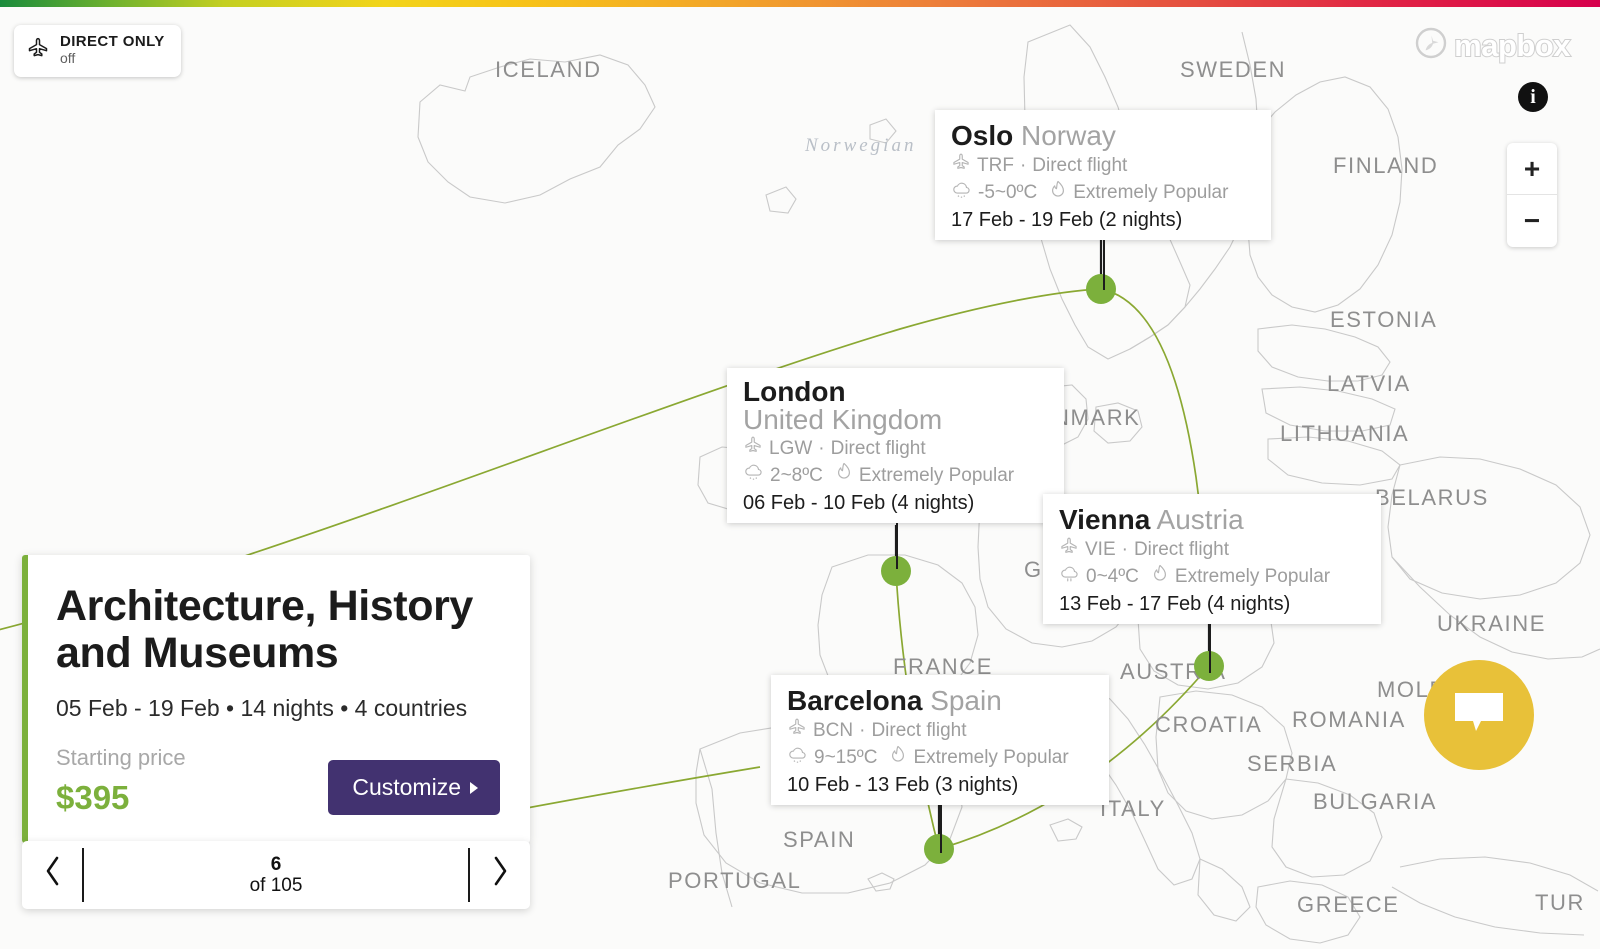 The width and height of the screenshot is (1600, 949). What do you see at coordinates (855, 700) in the screenshot?
I see `popup-city-name: Barcelona` at bounding box center [855, 700].